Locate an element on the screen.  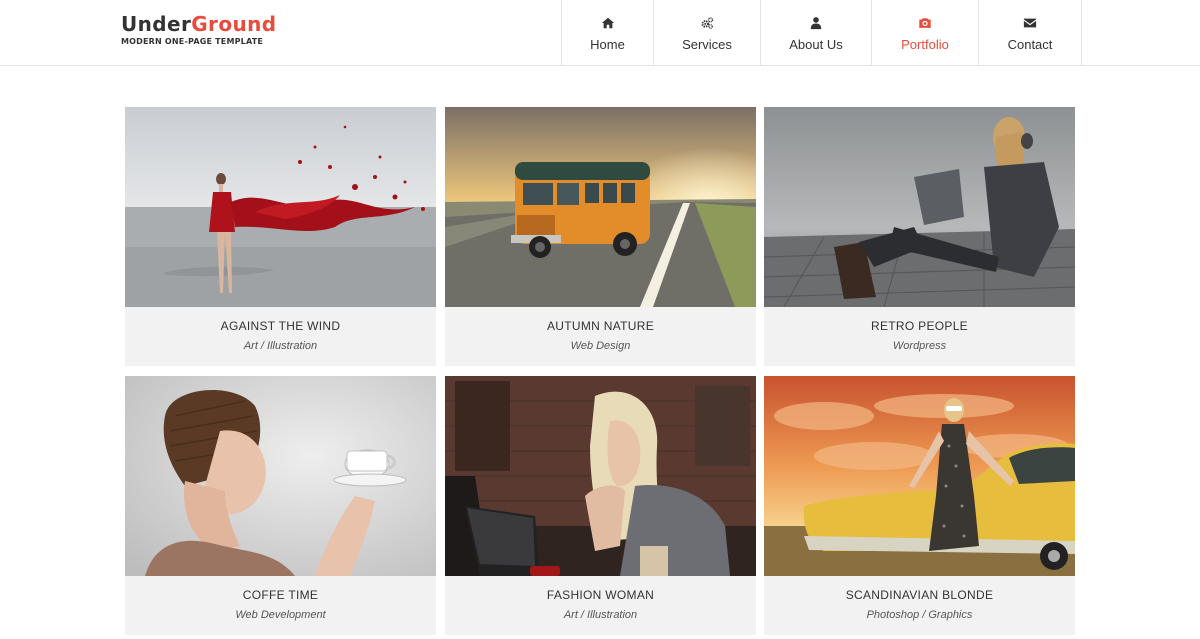
portfolio-title: AGAINST THE WIND is located at coordinates (280, 326).